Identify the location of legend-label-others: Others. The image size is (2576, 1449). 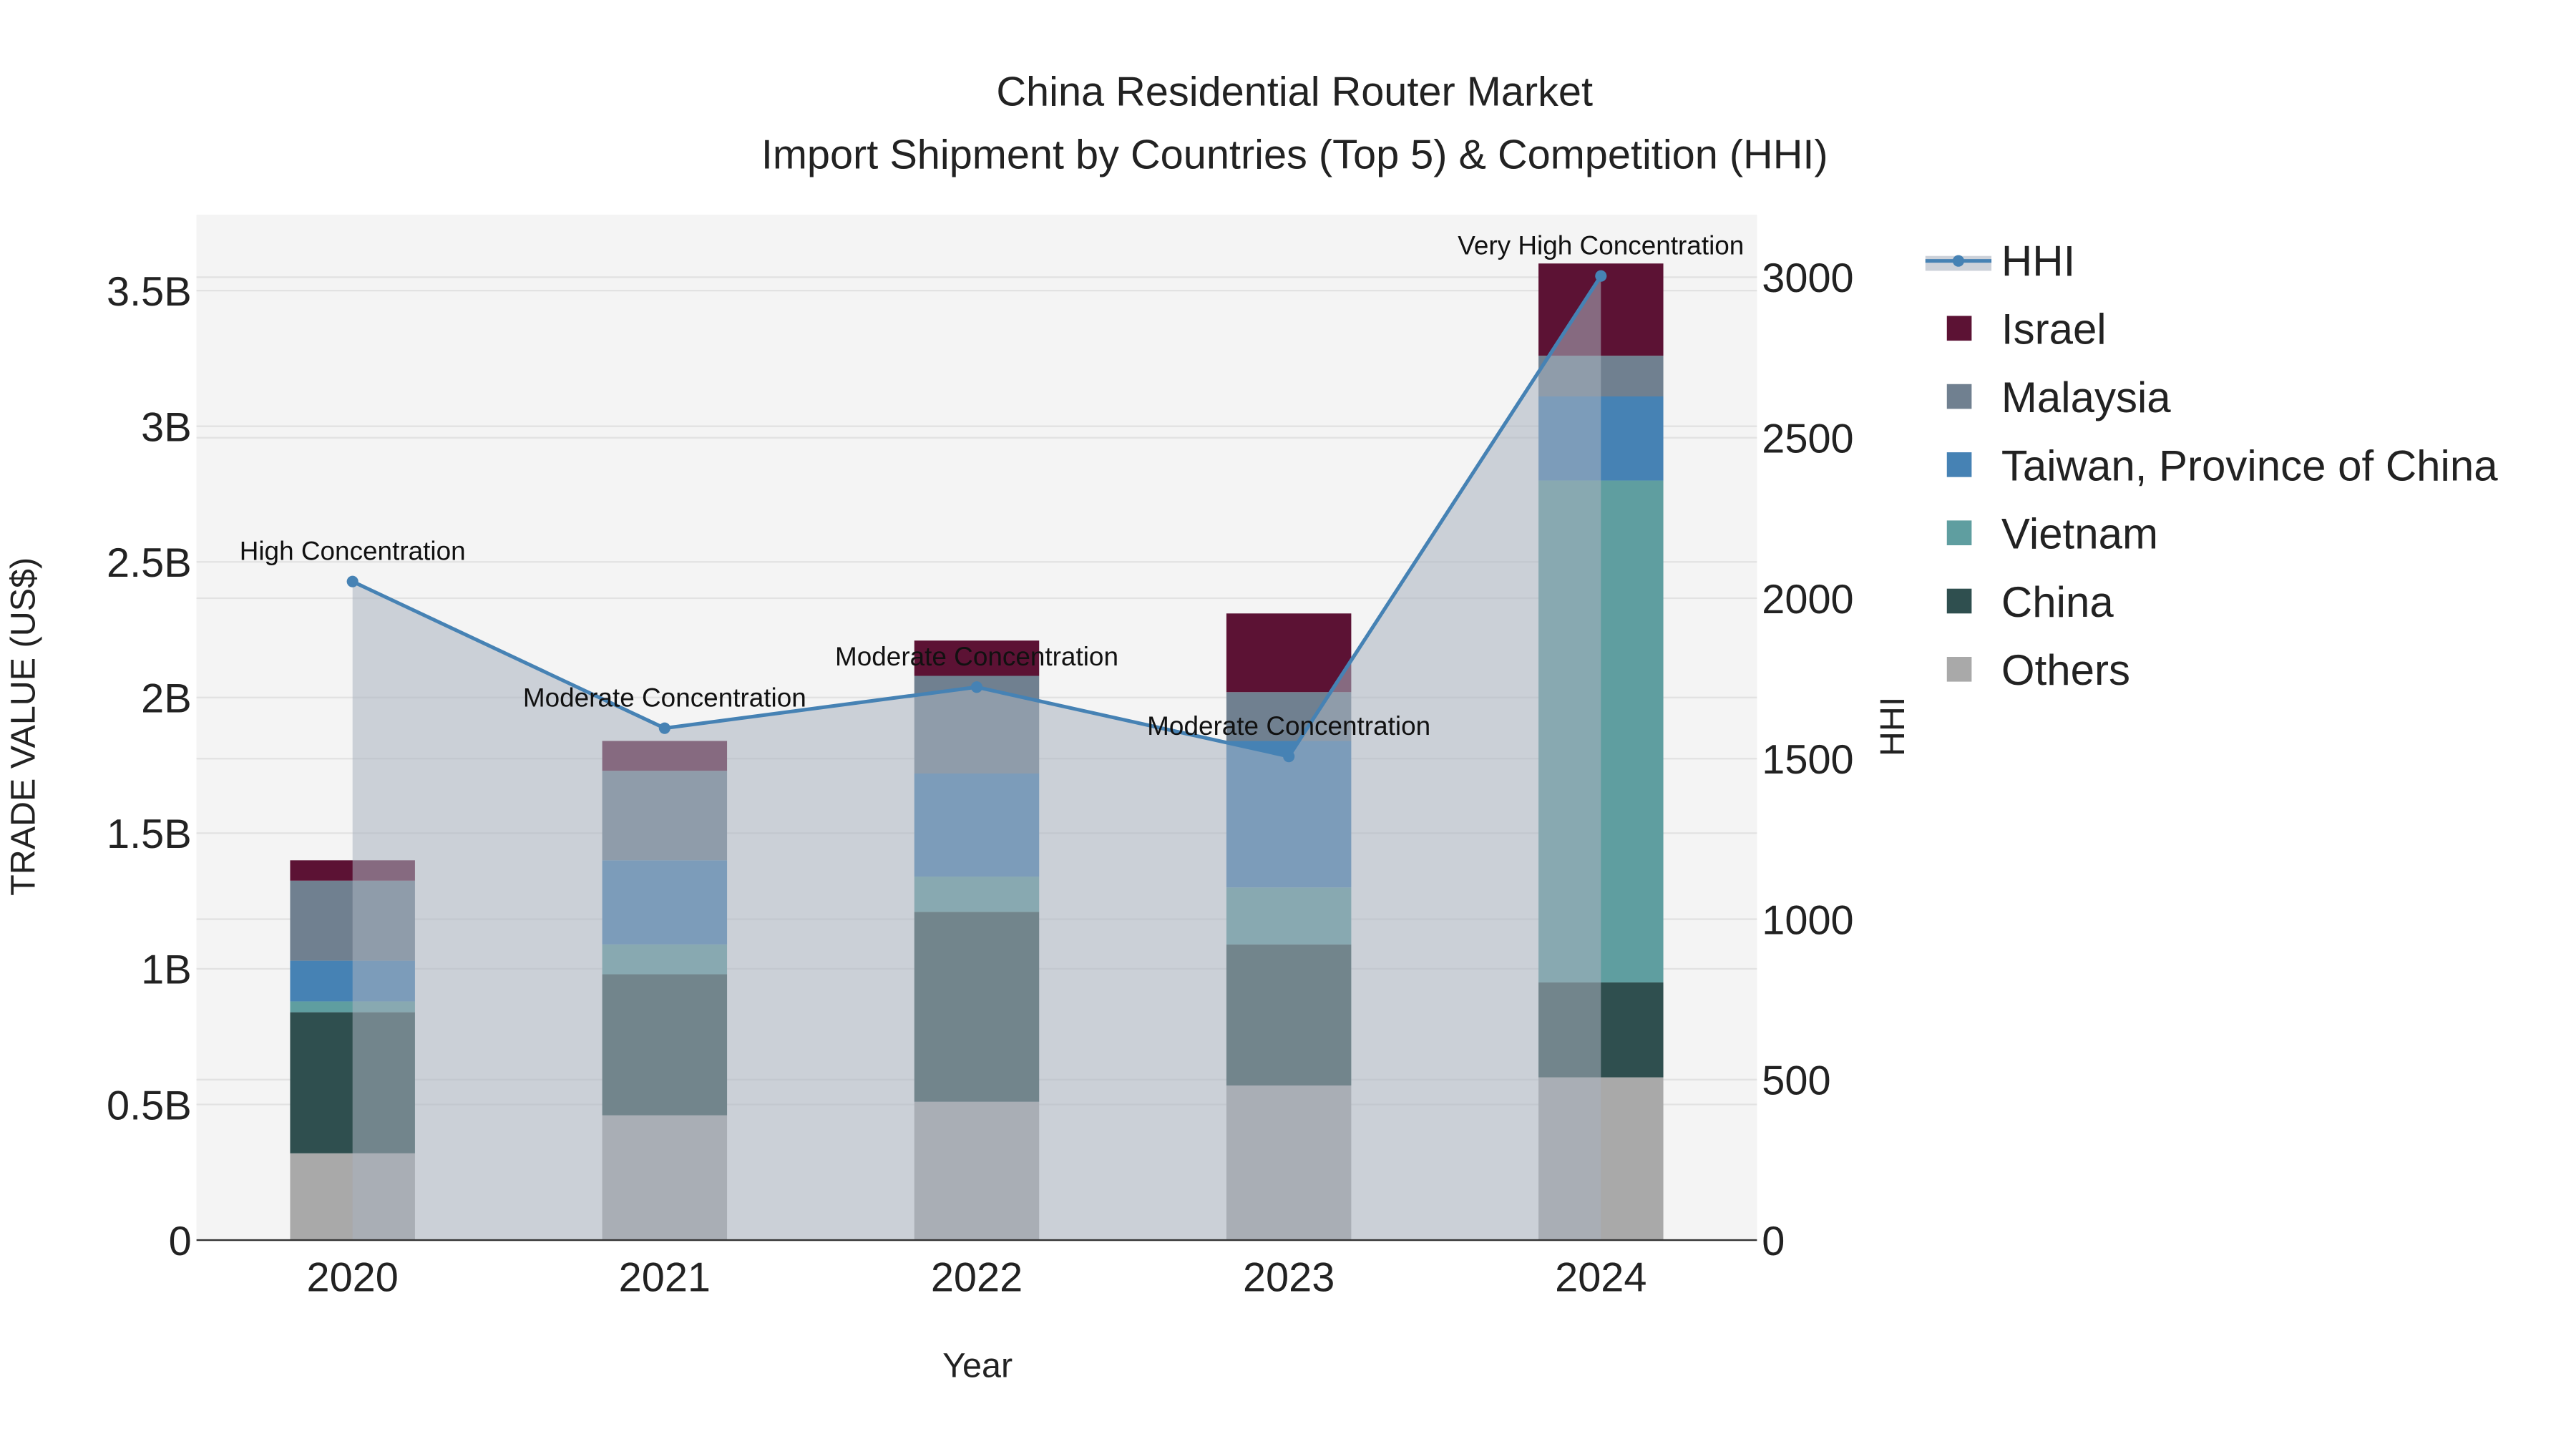
(2065, 670).